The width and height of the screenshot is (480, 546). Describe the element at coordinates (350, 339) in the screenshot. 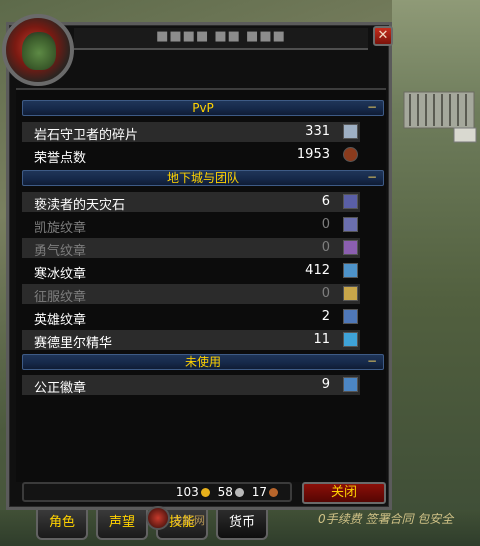

I see `essence-icon` at that location.